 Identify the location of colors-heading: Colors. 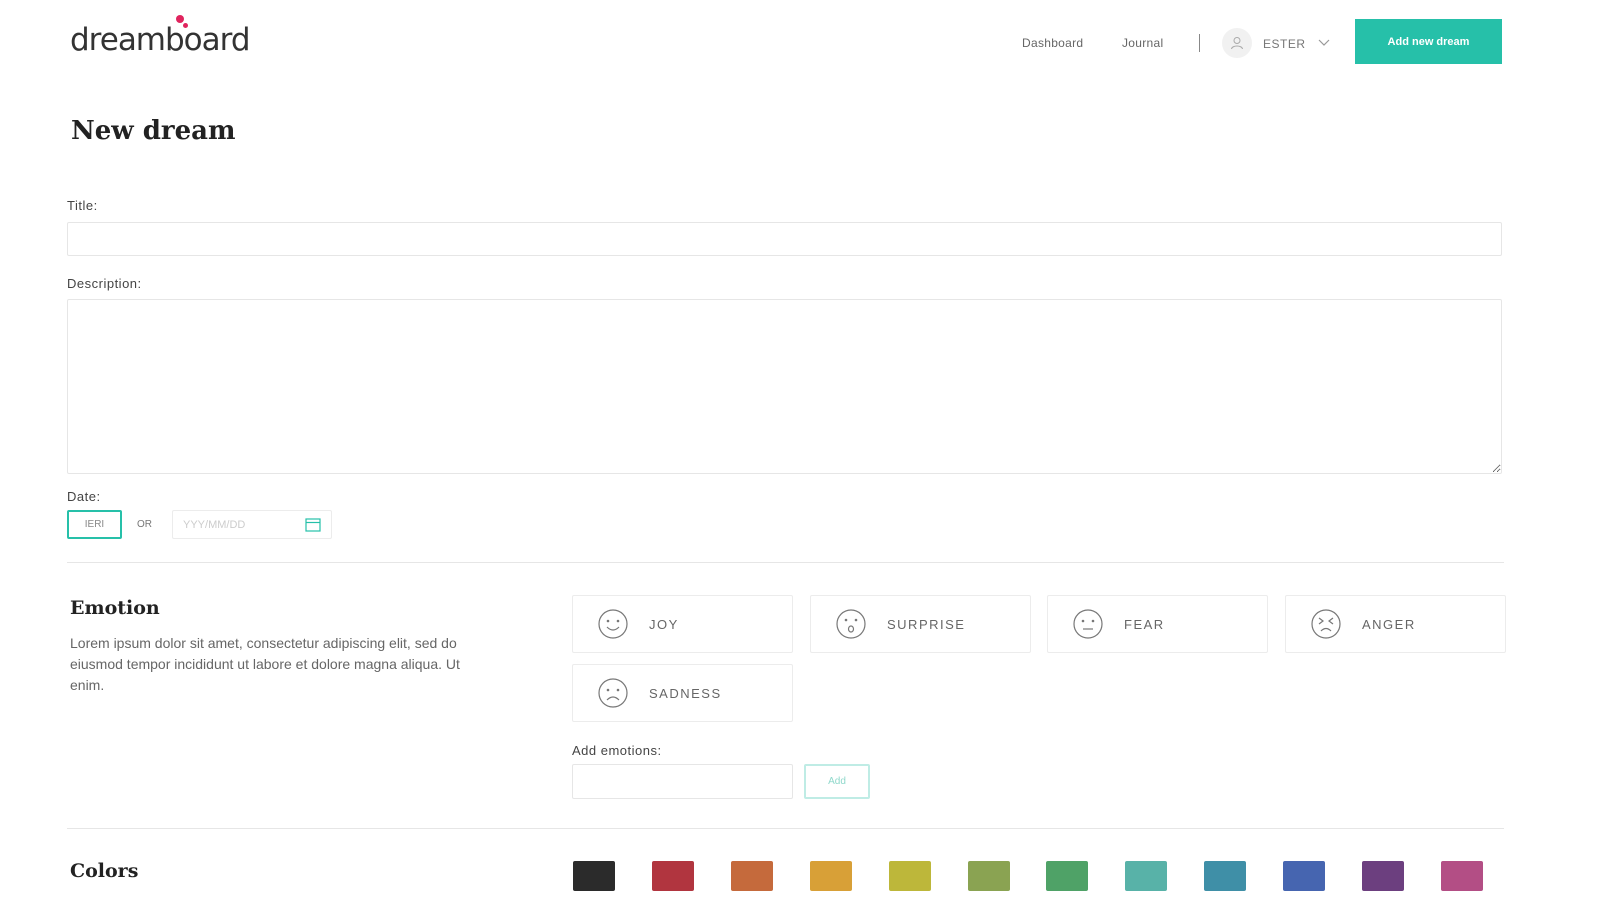
(104, 871).